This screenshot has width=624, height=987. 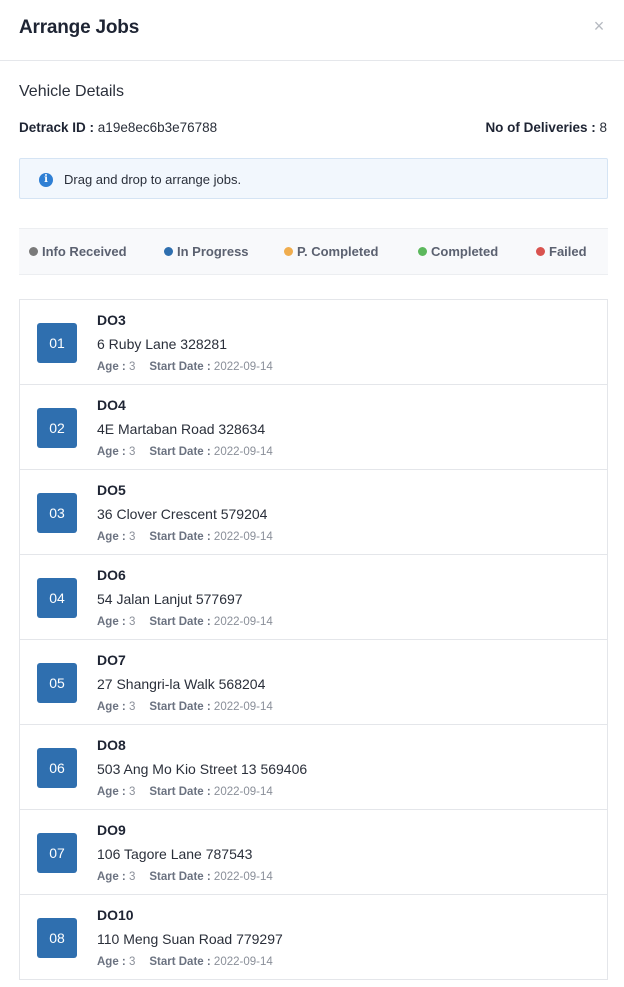 What do you see at coordinates (57, 513) in the screenshot?
I see `job-index-badge: 03` at bounding box center [57, 513].